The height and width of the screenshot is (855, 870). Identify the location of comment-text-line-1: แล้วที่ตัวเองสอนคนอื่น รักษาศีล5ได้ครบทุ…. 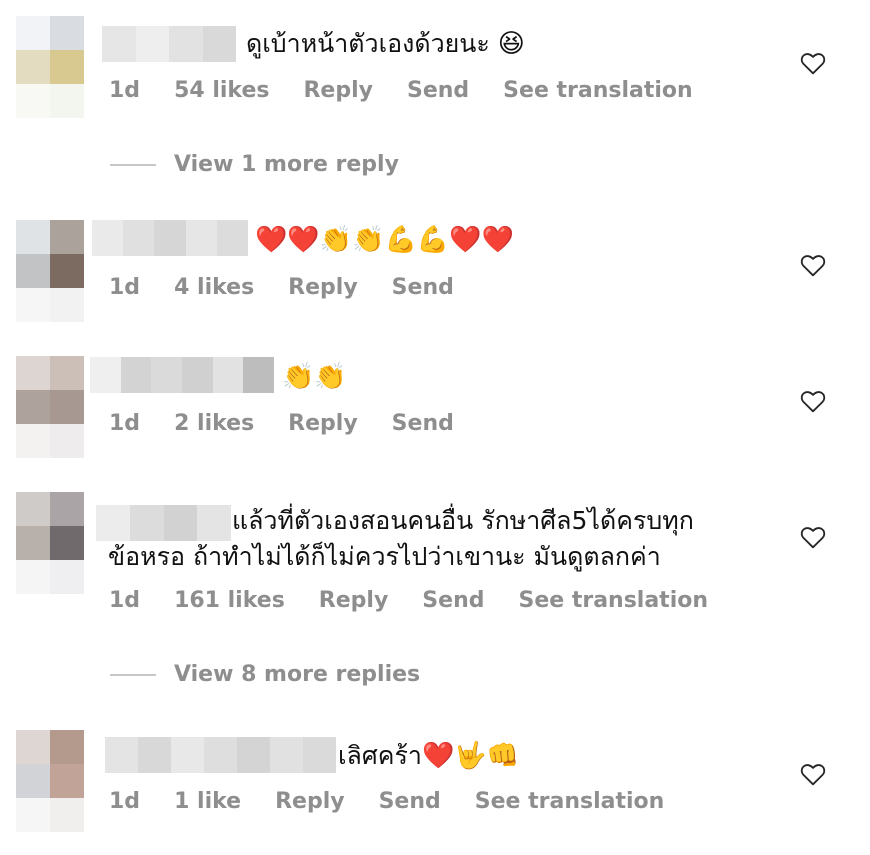
(463, 520).